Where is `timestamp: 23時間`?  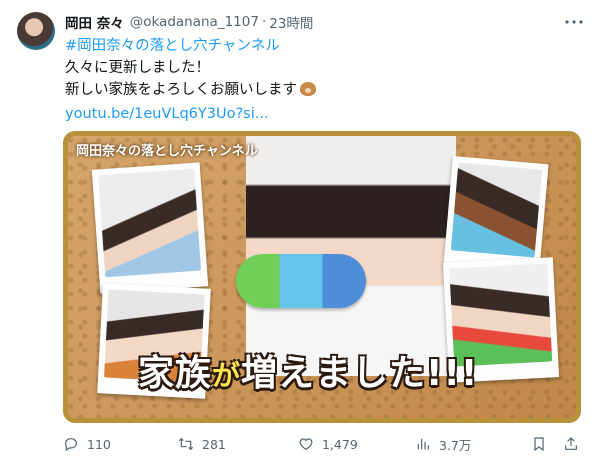
timestamp: 23時間 is located at coordinates (291, 22).